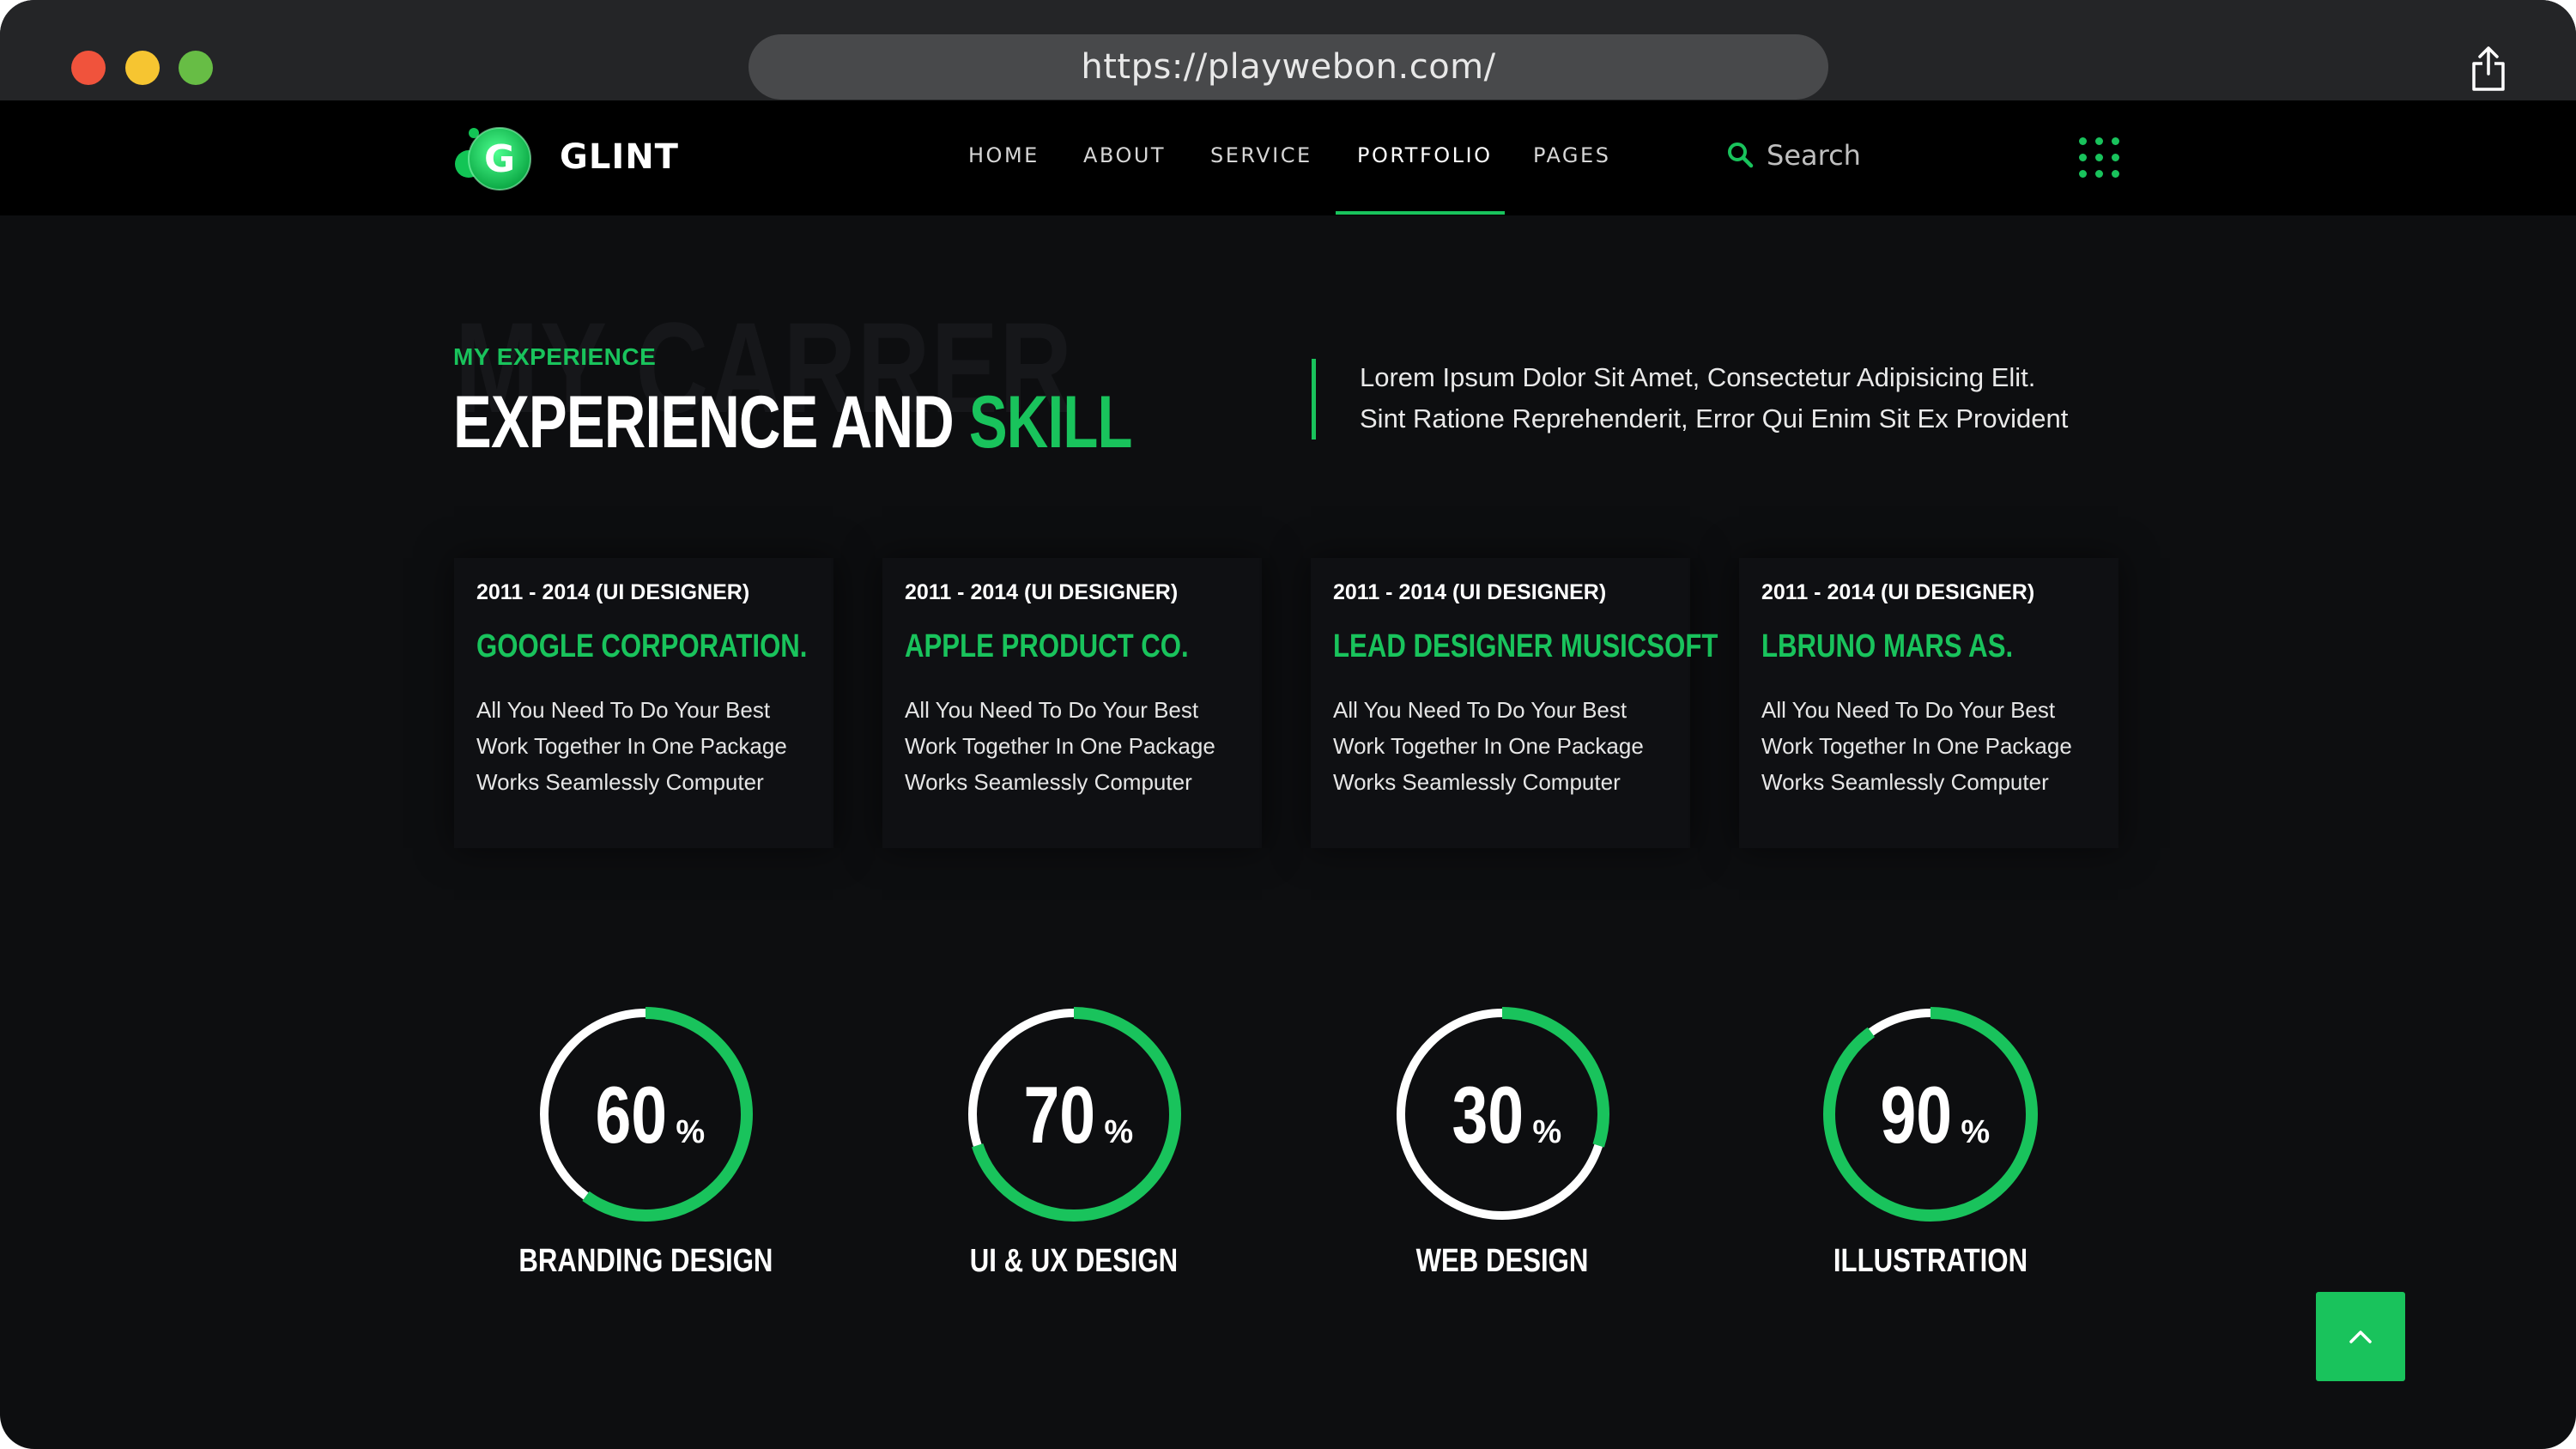 Image resolution: width=2576 pixels, height=1449 pixels. What do you see at coordinates (1502, 1261) in the screenshot?
I see `skill-label: WEB DESIGN` at bounding box center [1502, 1261].